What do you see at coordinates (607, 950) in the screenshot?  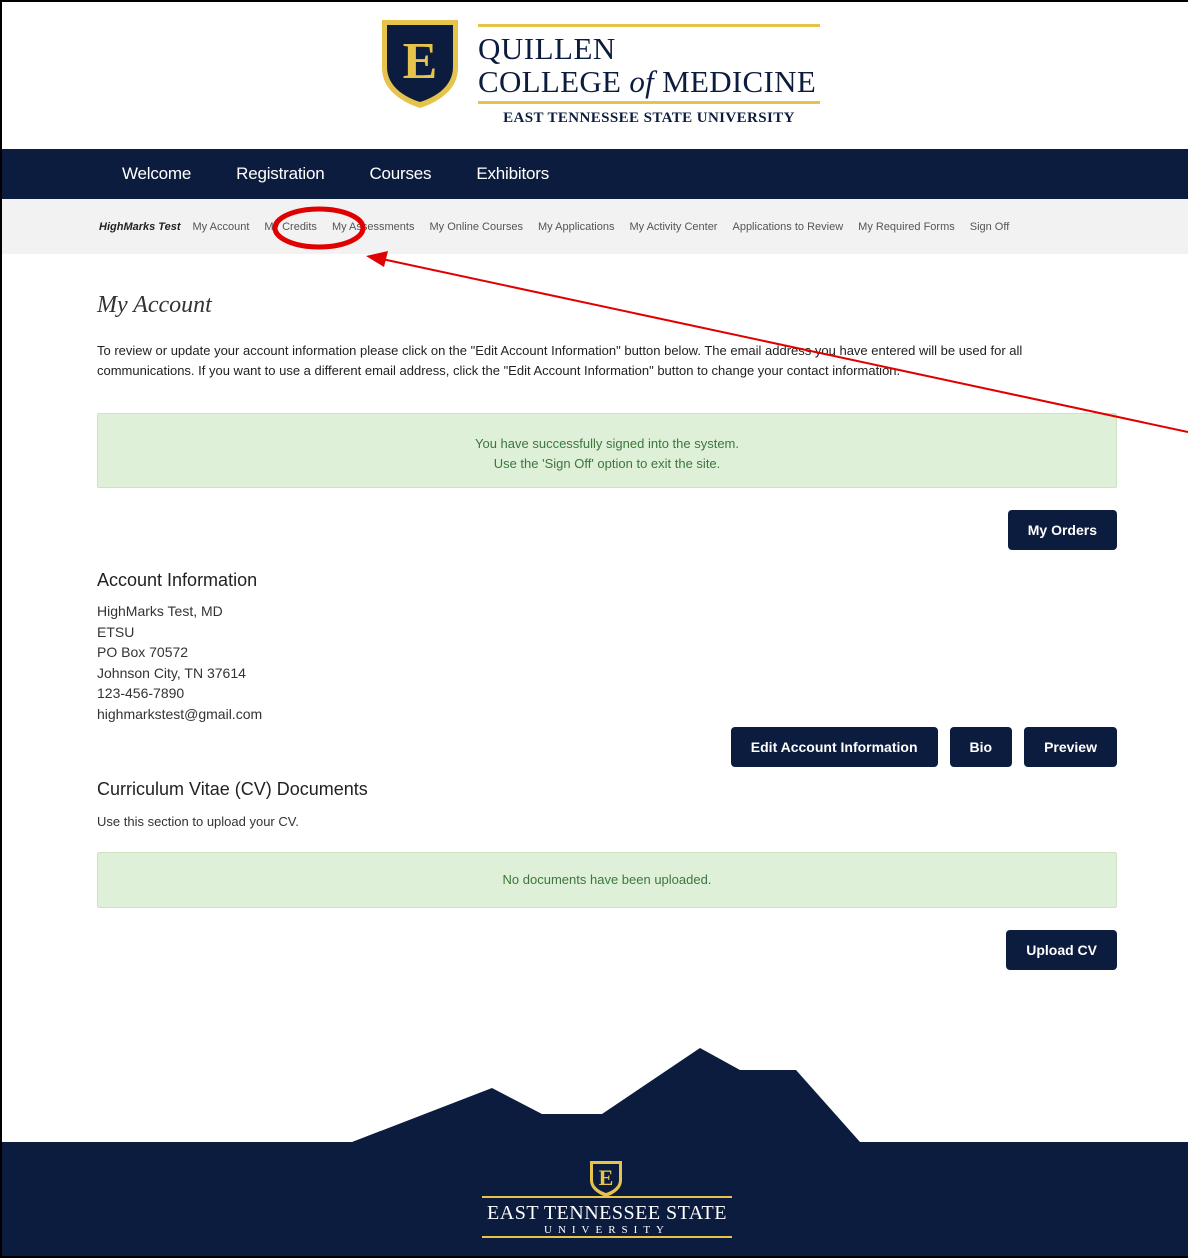 I see `cv-actions: Upload CV` at bounding box center [607, 950].